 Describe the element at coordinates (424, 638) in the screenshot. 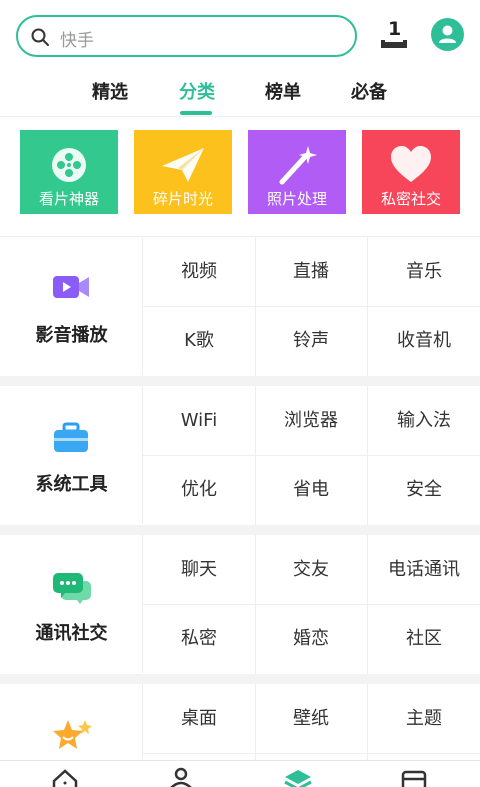

I see `category-item: 社区` at that location.